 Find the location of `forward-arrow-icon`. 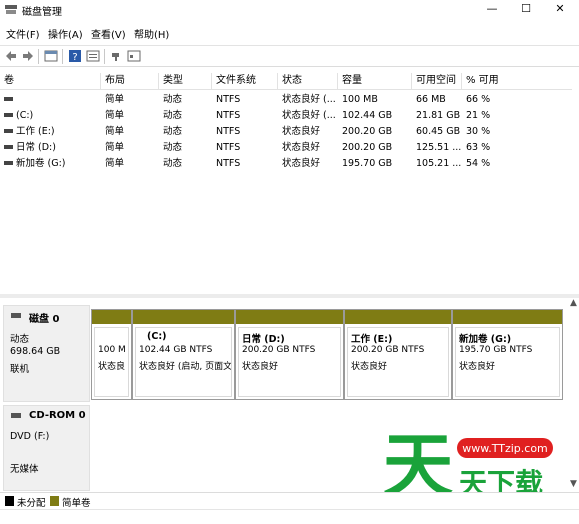

forward-arrow-icon is located at coordinates (28, 56).